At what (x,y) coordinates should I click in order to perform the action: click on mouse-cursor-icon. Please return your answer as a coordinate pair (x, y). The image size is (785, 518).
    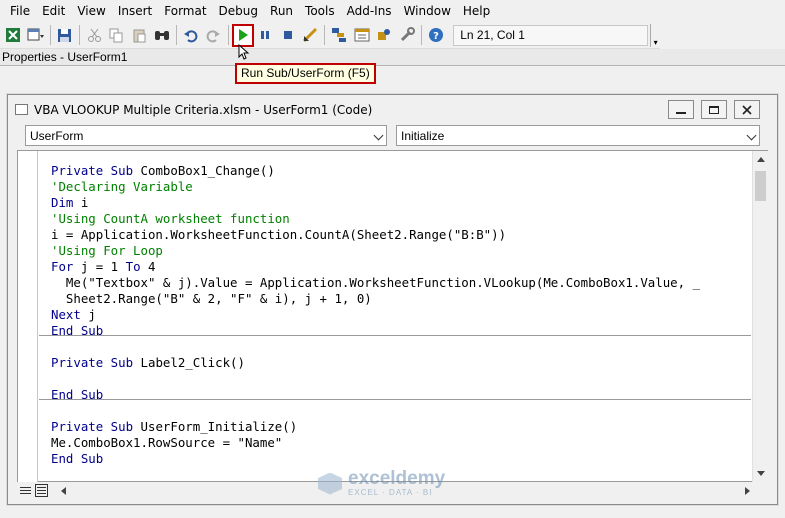
    Looking at the image, I should click on (244, 52).